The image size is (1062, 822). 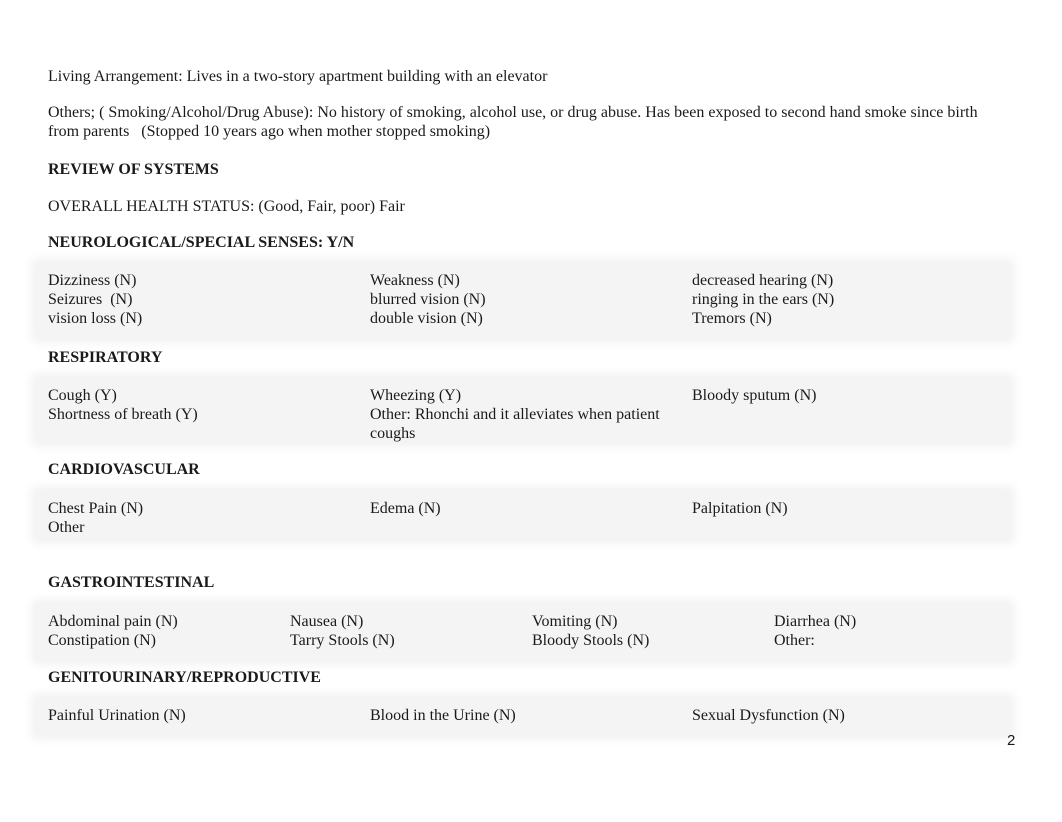 I want to click on symptom-item: Cough (Y), so click(x=82, y=395).